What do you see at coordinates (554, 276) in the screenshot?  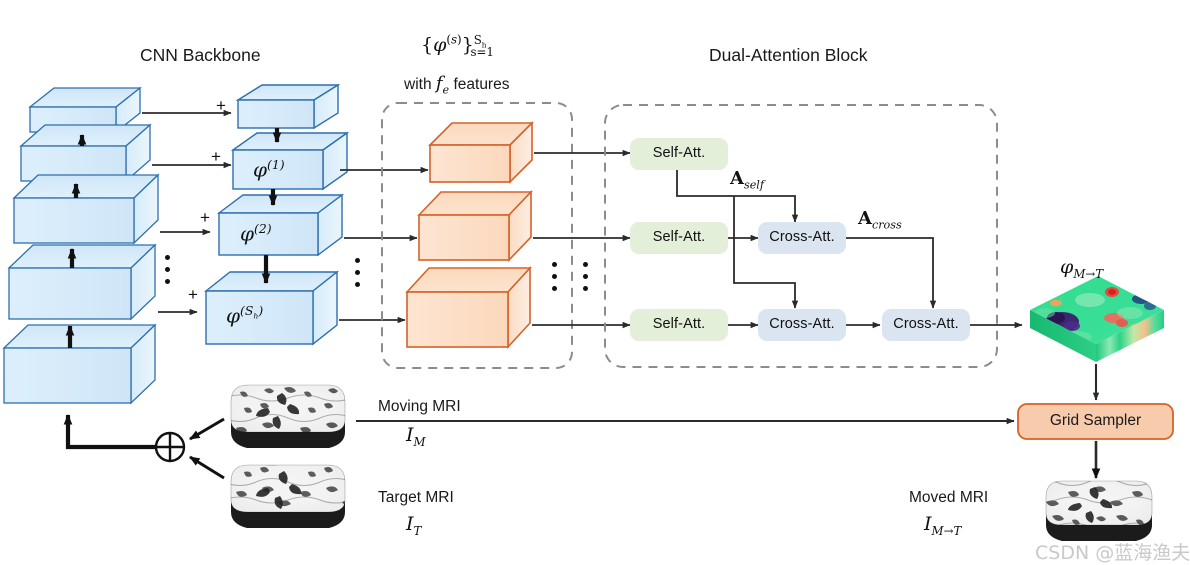 I see `feature-vertical-dots` at bounding box center [554, 276].